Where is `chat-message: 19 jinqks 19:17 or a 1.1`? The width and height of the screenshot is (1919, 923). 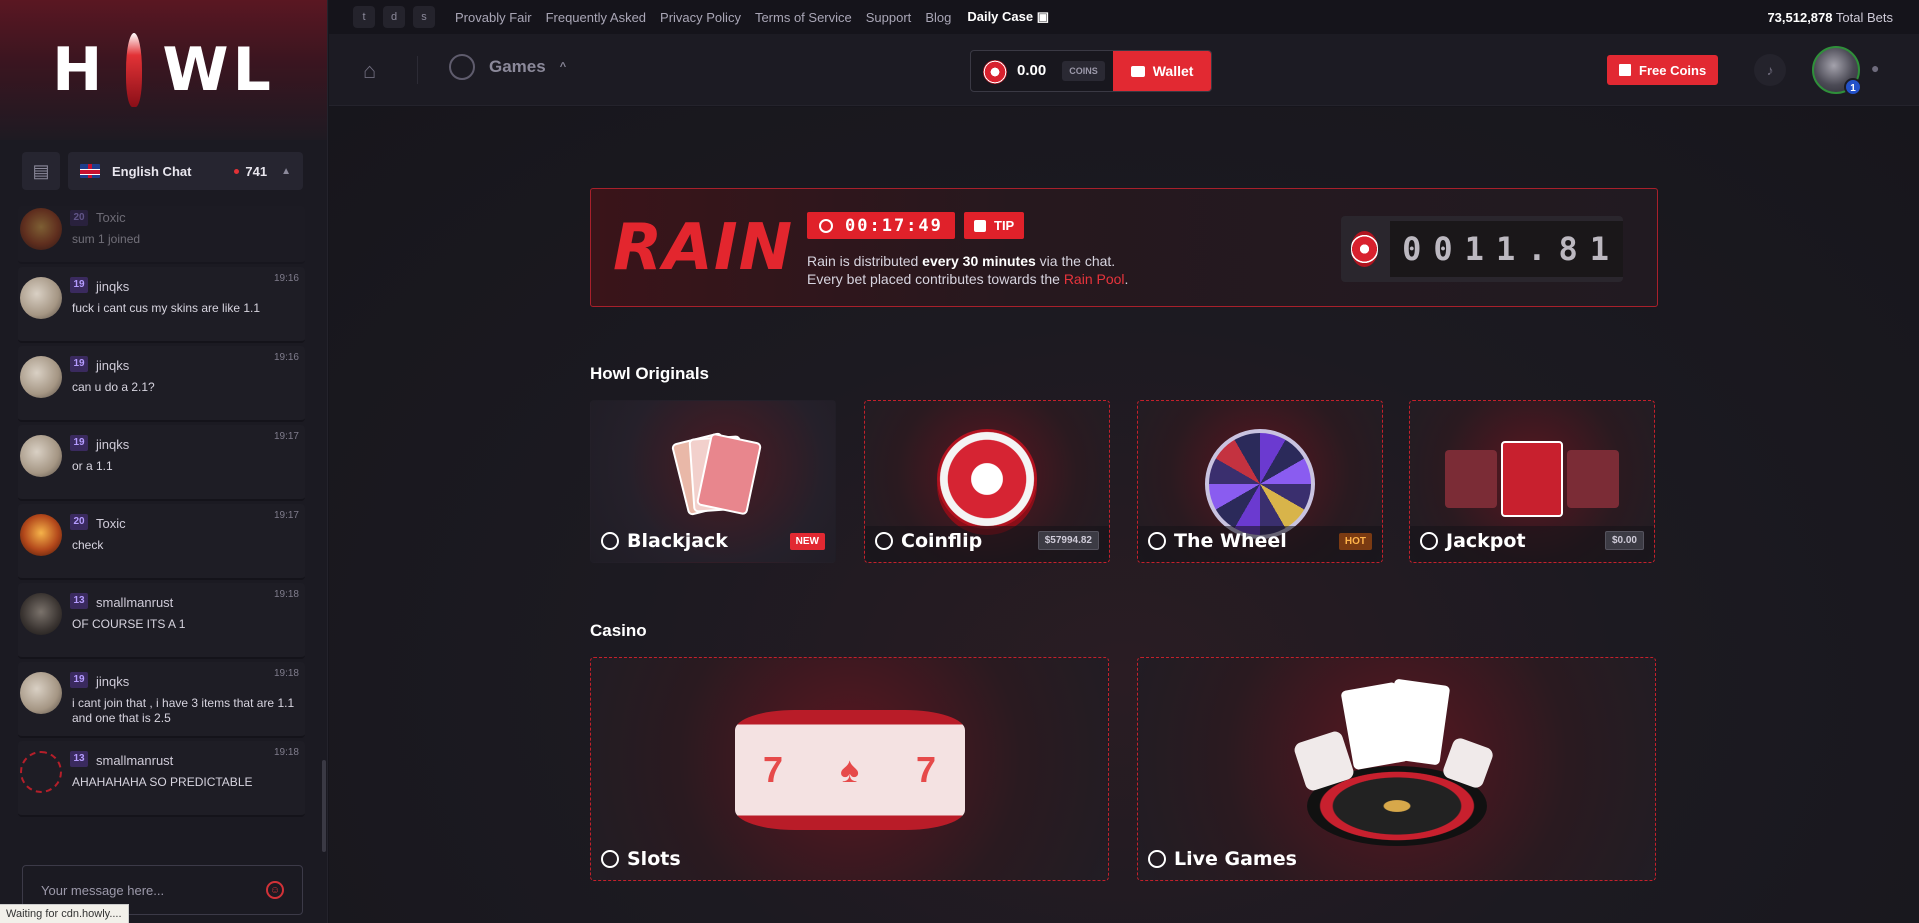
chat-message: 19 jinqks 19:17 or a 1.1 is located at coordinates (161, 463).